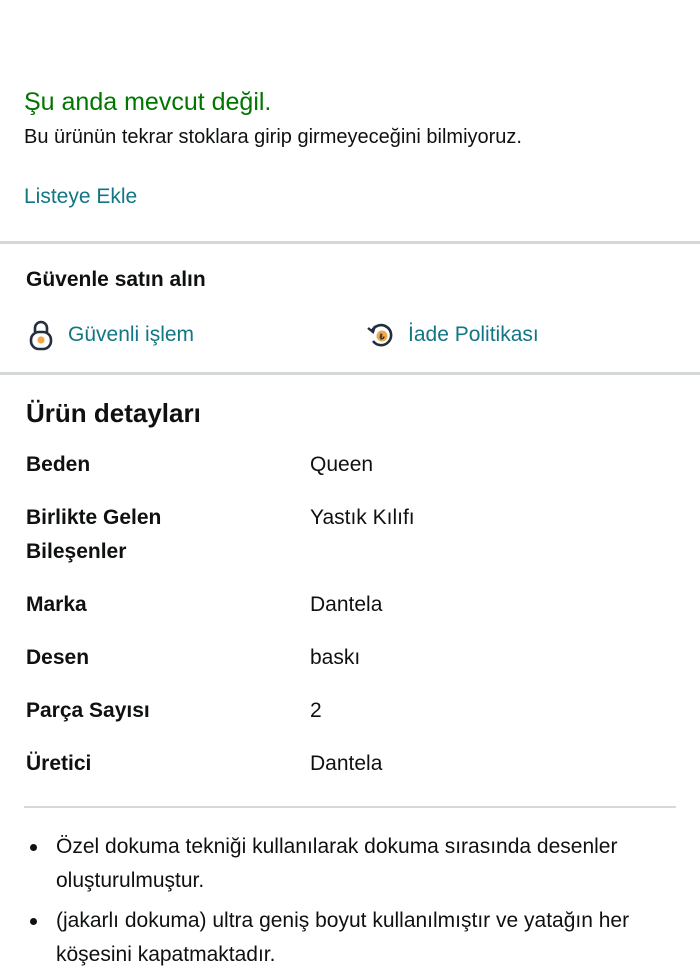  Describe the element at coordinates (336, 711) in the screenshot. I see `spec-row-piece-count: Parça Sayısı 2` at that location.